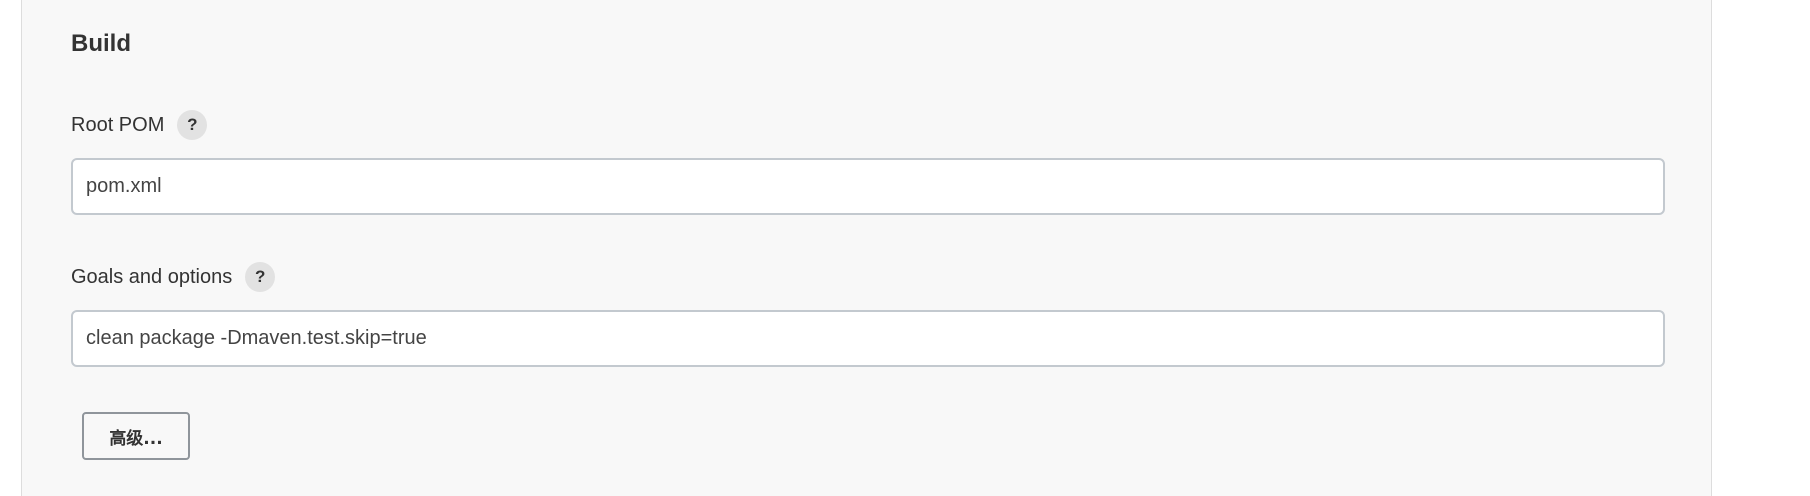  What do you see at coordinates (152, 277) in the screenshot?
I see `goals-label: Goals and options` at bounding box center [152, 277].